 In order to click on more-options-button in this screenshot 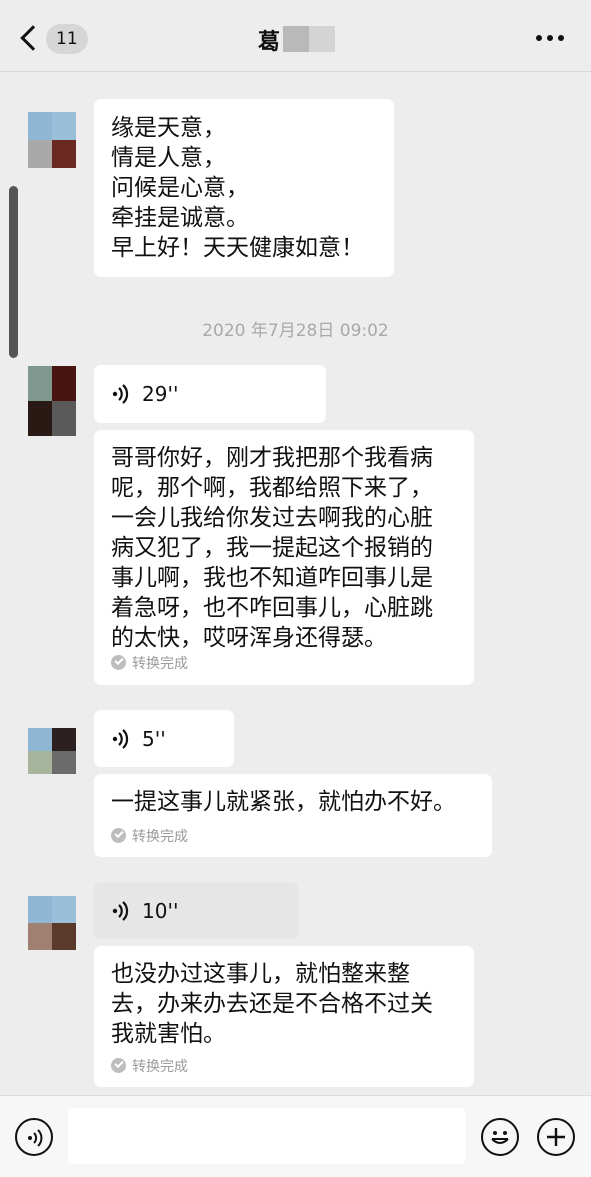, I will do `click(550, 38)`.